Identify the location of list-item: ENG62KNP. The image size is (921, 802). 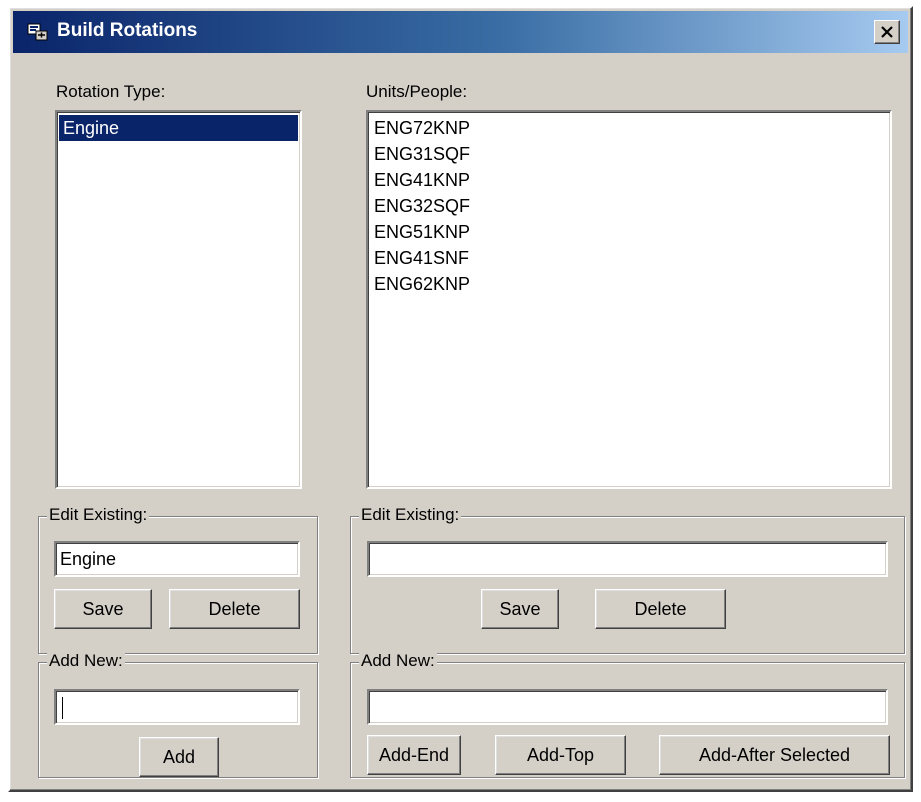
(629, 284).